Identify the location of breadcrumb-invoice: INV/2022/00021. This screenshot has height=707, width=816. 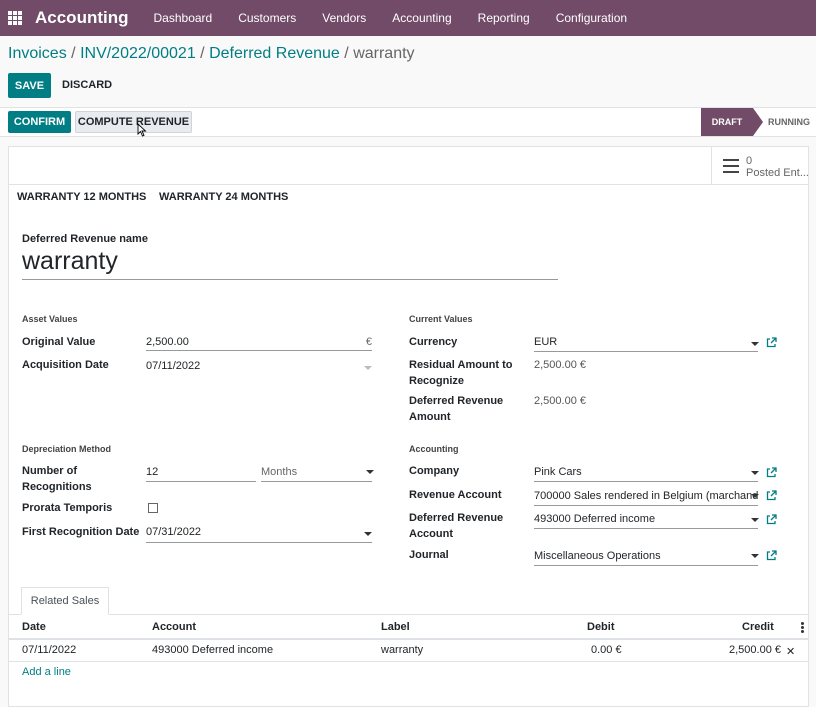
(138, 53).